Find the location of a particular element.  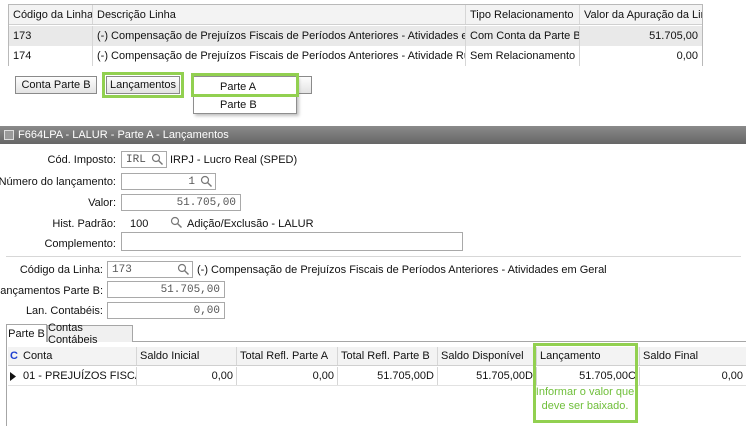

hist-padrao-label: Hist. Padrão: is located at coordinates (84, 224).